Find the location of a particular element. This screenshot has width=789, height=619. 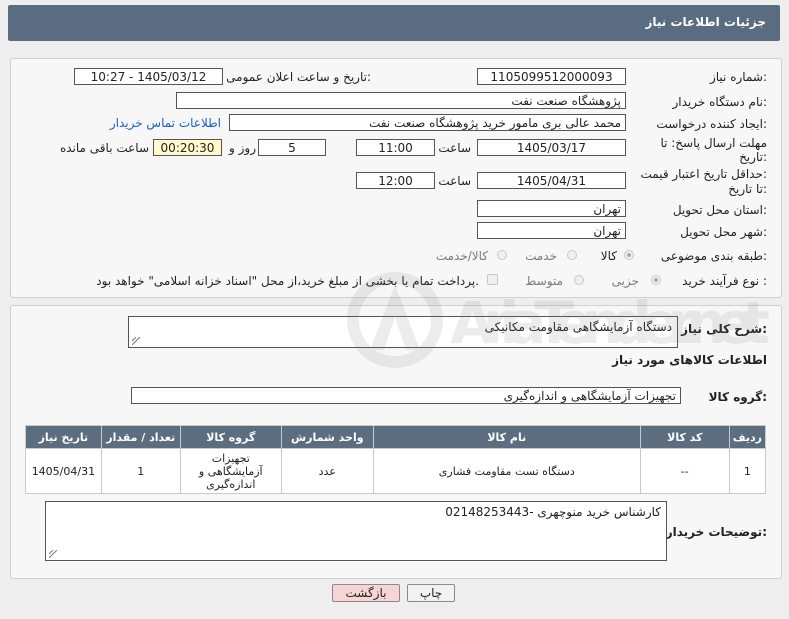

need-number-field: 1105099512000093 is located at coordinates (551, 76).